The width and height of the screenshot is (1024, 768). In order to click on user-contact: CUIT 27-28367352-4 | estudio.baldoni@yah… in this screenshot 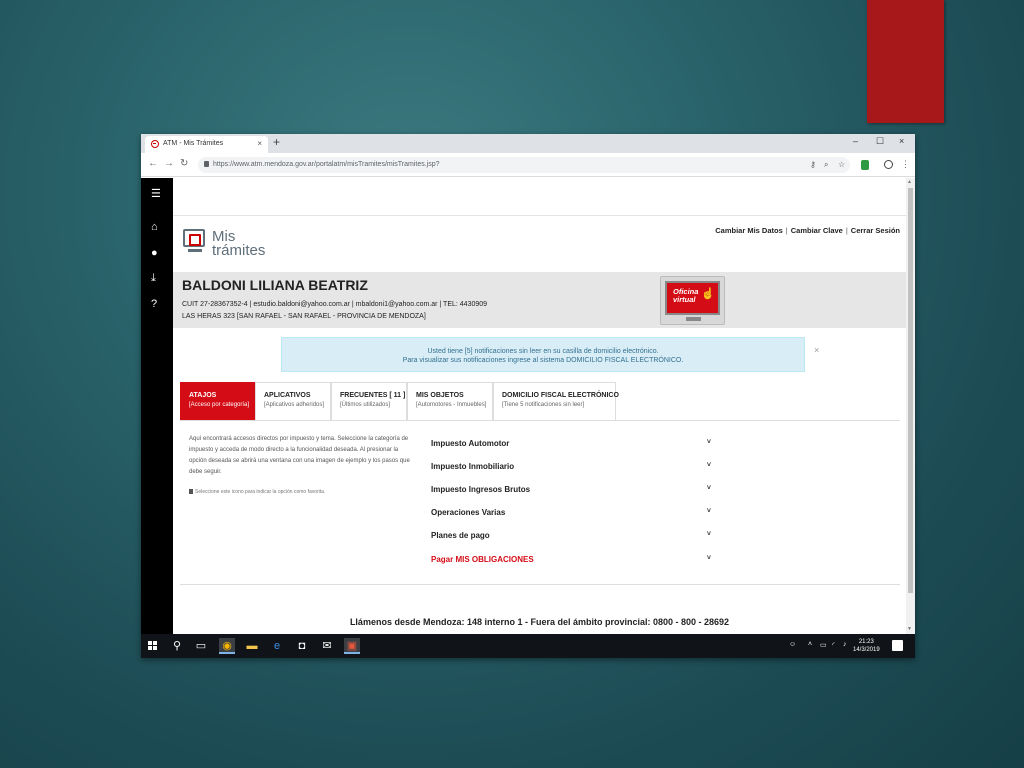, I will do `click(335, 304)`.